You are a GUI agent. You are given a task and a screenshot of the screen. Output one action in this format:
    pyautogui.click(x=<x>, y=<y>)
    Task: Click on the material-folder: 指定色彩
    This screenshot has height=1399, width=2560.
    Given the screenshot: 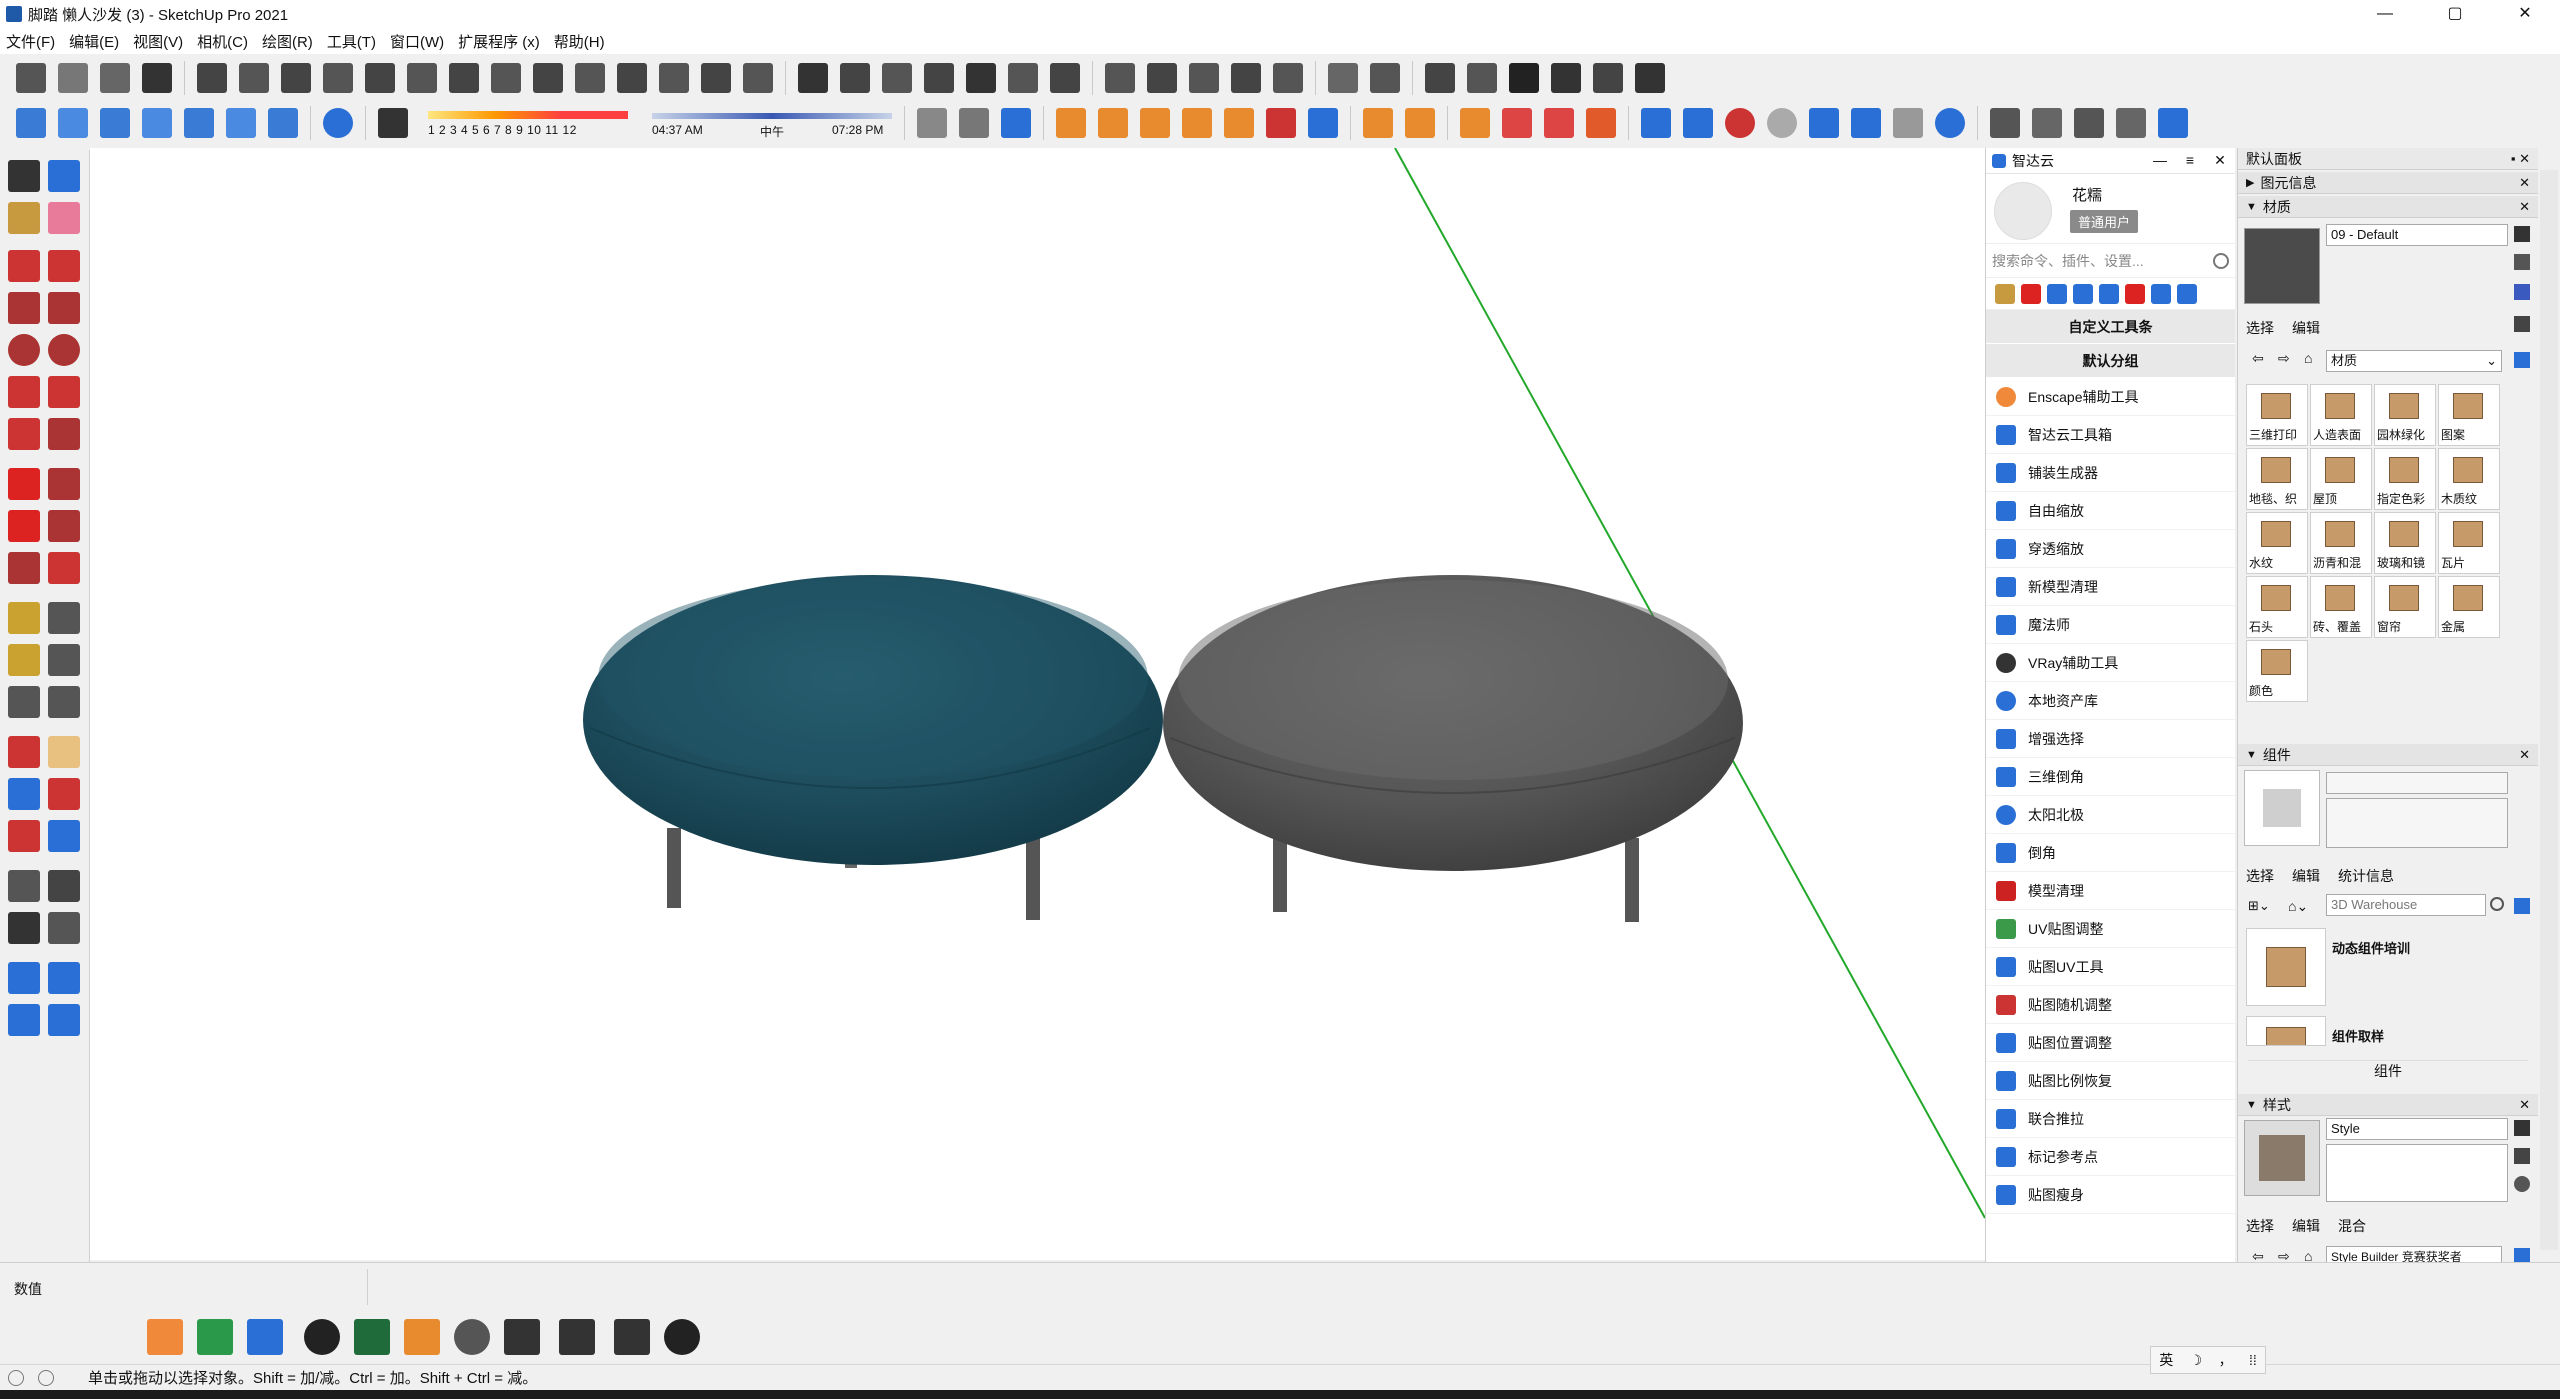 What is the action you would take?
    pyautogui.click(x=2405, y=479)
    